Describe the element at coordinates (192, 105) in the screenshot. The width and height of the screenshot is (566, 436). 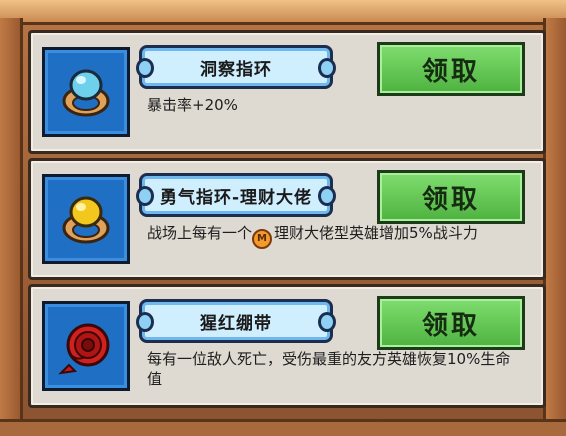
I see `reward-description: 暴击率+20%` at that location.